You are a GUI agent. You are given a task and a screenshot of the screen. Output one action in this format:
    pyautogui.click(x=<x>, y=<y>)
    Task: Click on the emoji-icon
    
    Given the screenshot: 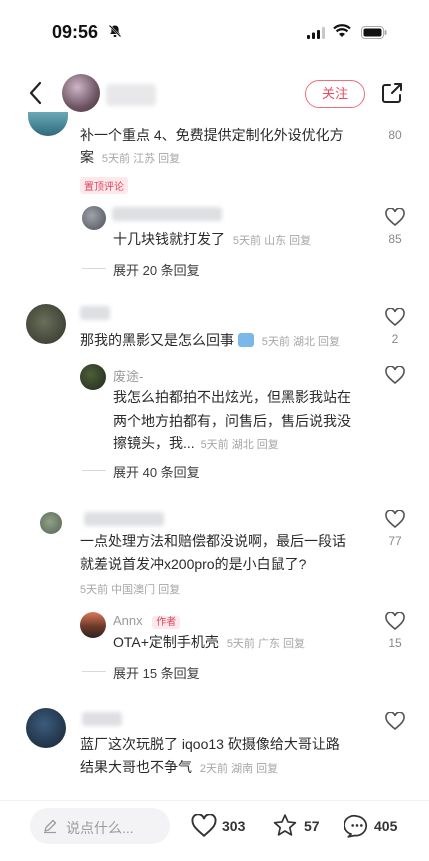 What is the action you would take?
    pyautogui.click(x=245, y=340)
    